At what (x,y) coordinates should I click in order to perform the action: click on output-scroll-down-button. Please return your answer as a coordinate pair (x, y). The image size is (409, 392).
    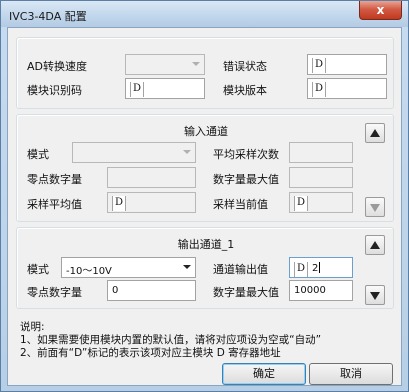
    Looking at the image, I should click on (375, 295).